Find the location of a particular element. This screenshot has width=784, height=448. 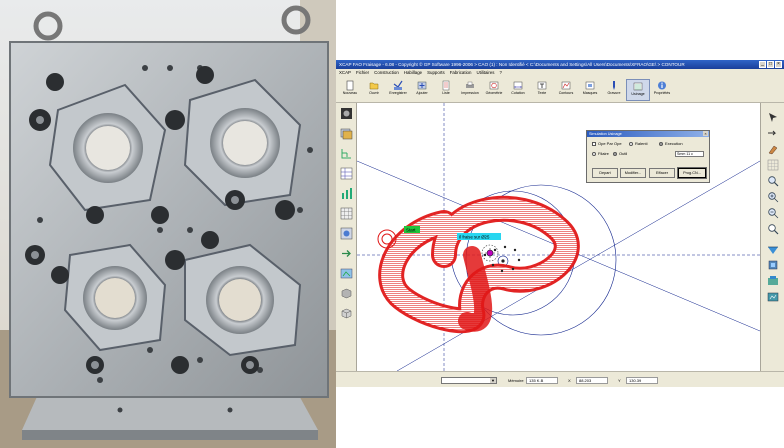

bars-icon is located at coordinates (346, 193).